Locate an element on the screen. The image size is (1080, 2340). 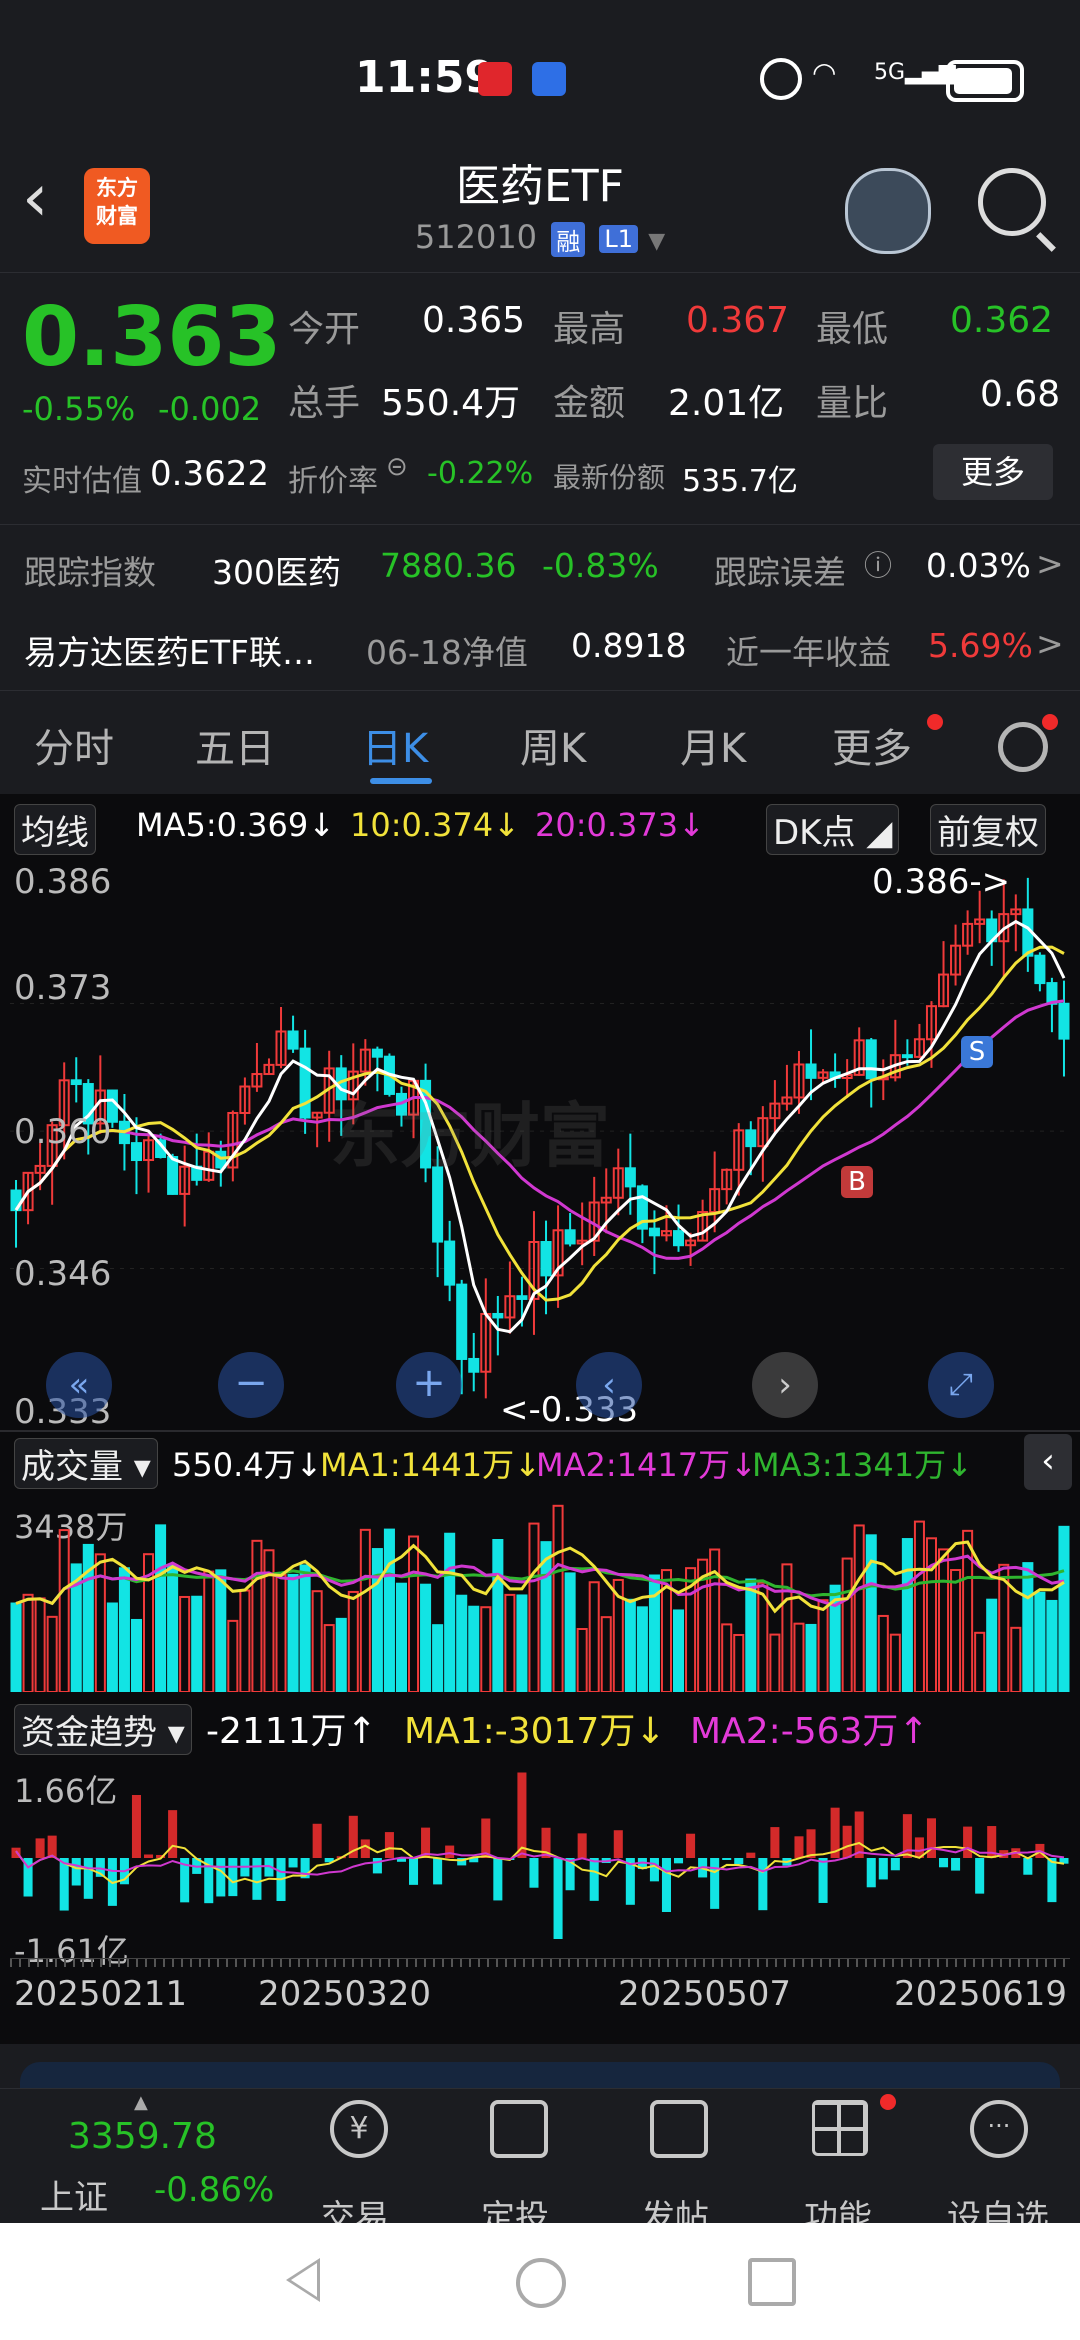
y-label-3: 0.360 is located at coordinates (63, 1132).